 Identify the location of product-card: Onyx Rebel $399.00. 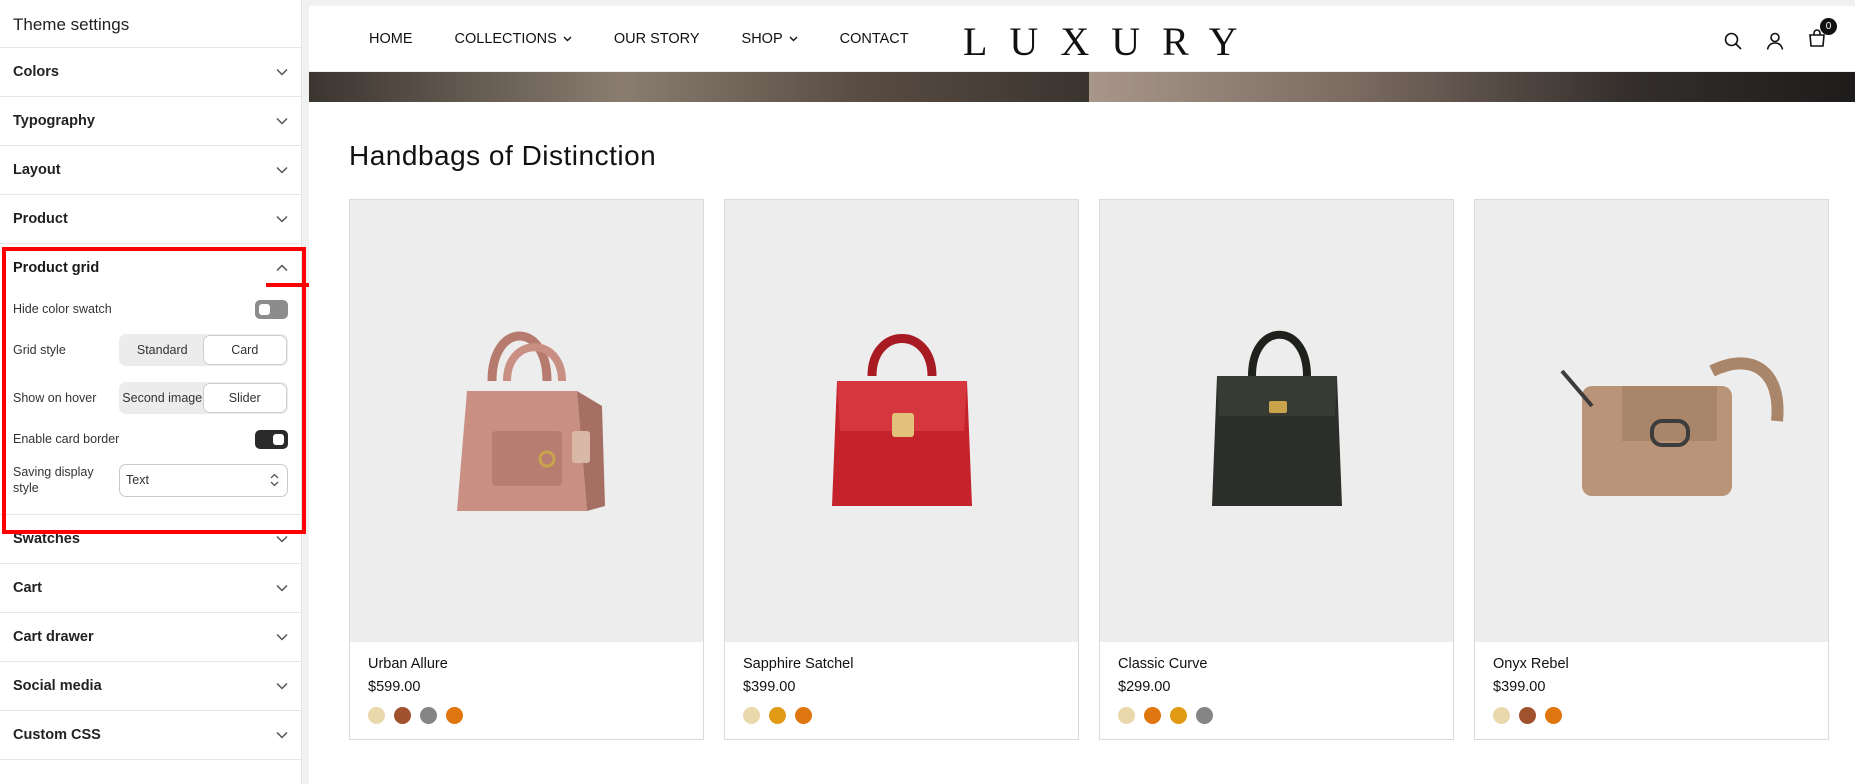
(1651, 469).